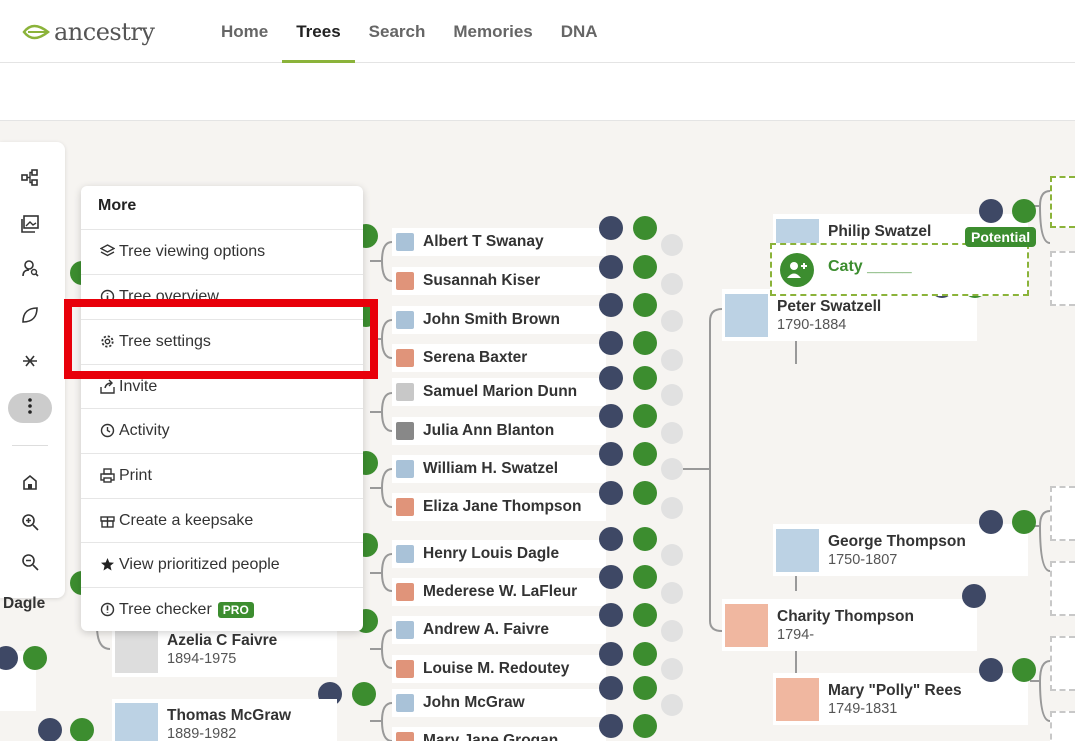  I want to click on menu-item-tree-viewing-options: Tree viewing options, so click(222, 251).